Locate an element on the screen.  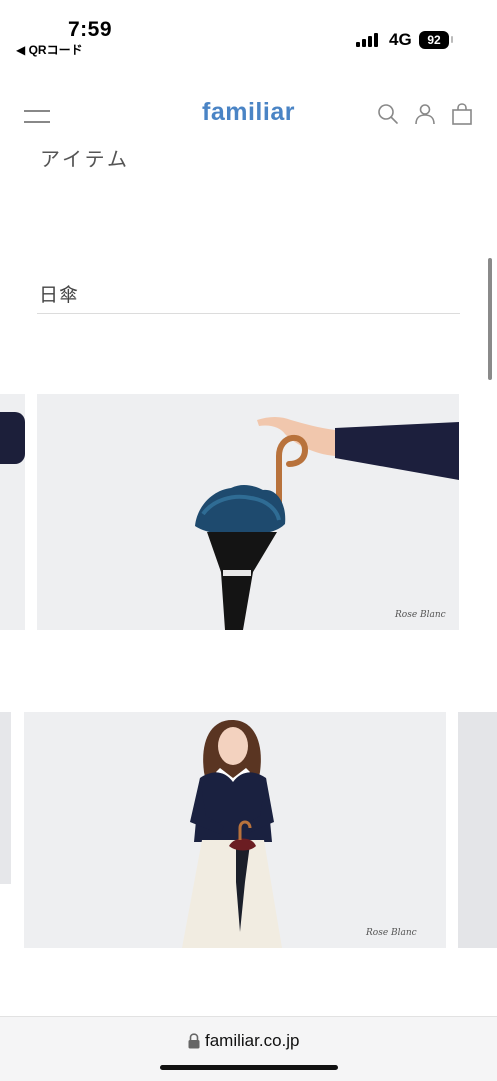
brand-watermark-2: Rose Blanc is located at coordinates (391, 933).